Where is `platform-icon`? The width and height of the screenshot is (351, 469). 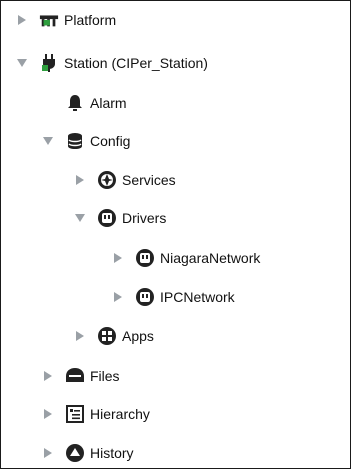
platform-icon is located at coordinates (49, 20).